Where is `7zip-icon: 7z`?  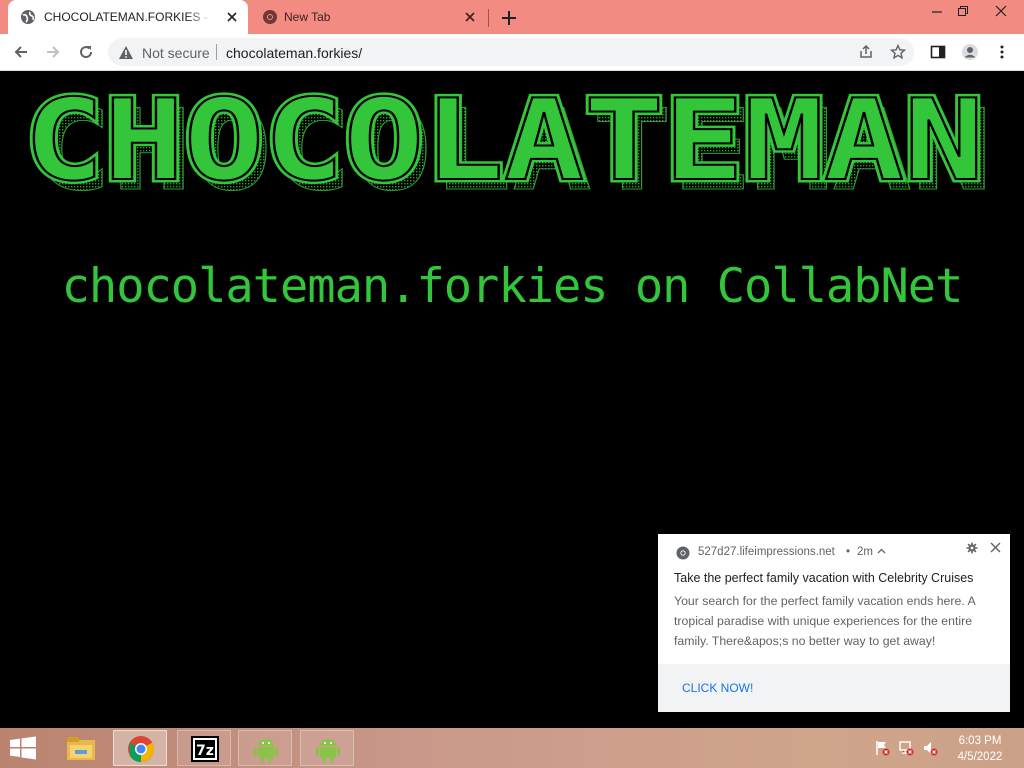 7zip-icon: 7z is located at coordinates (205, 749).